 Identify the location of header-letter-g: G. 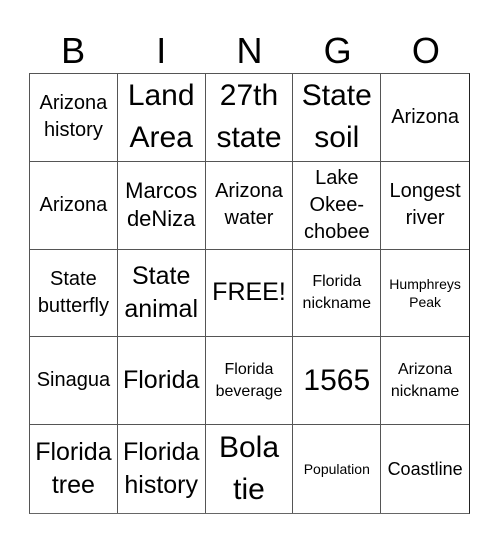
(337, 50).